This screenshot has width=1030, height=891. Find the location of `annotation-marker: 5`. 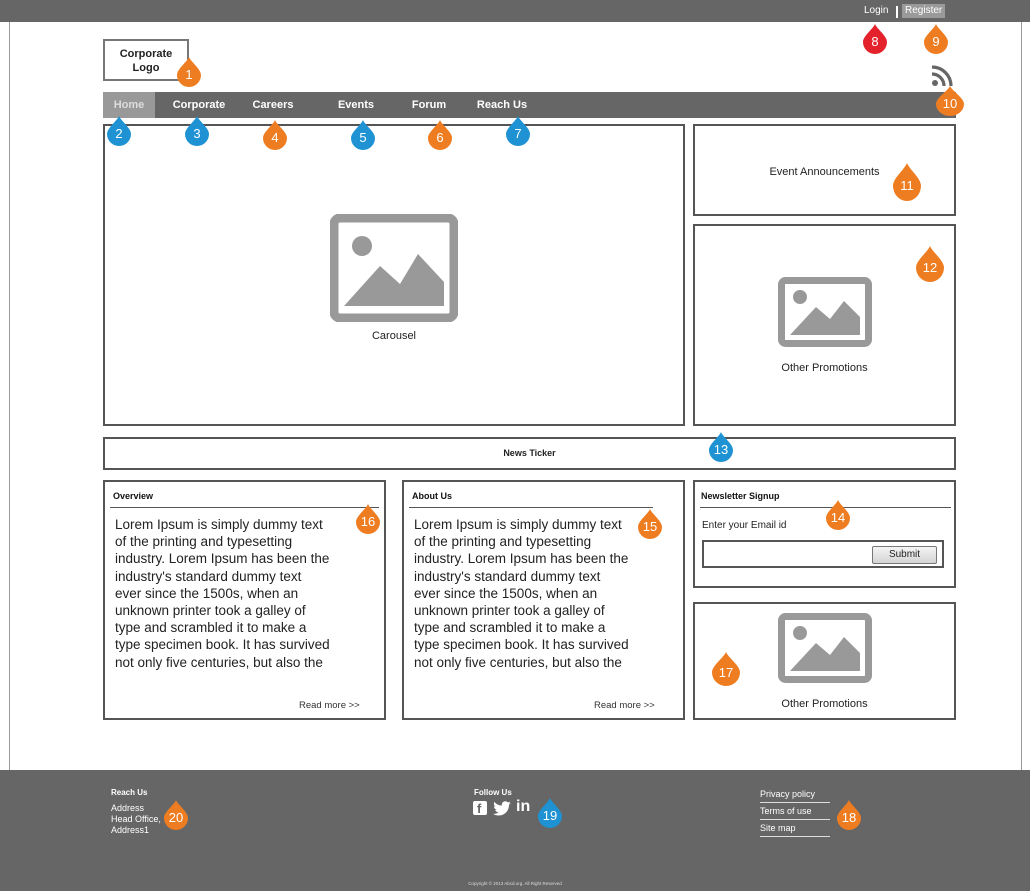

annotation-marker: 5 is located at coordinates (363, 135).